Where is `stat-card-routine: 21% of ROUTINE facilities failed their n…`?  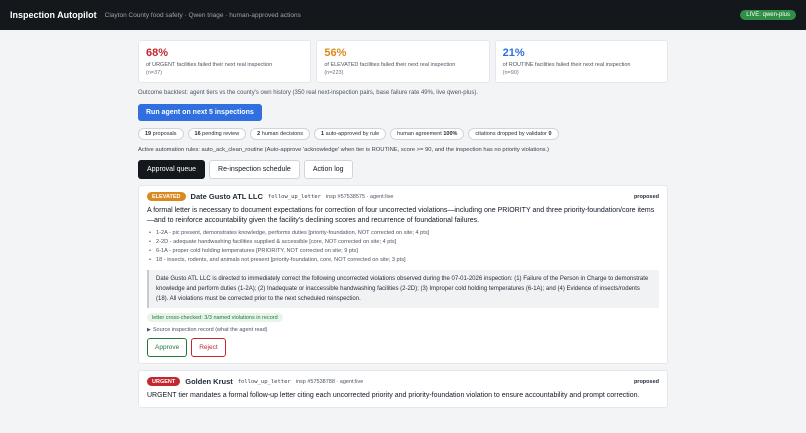 stat-card-routine: 21% of ROUTINE facilities failed their n… is located at coordinates (581, 61).